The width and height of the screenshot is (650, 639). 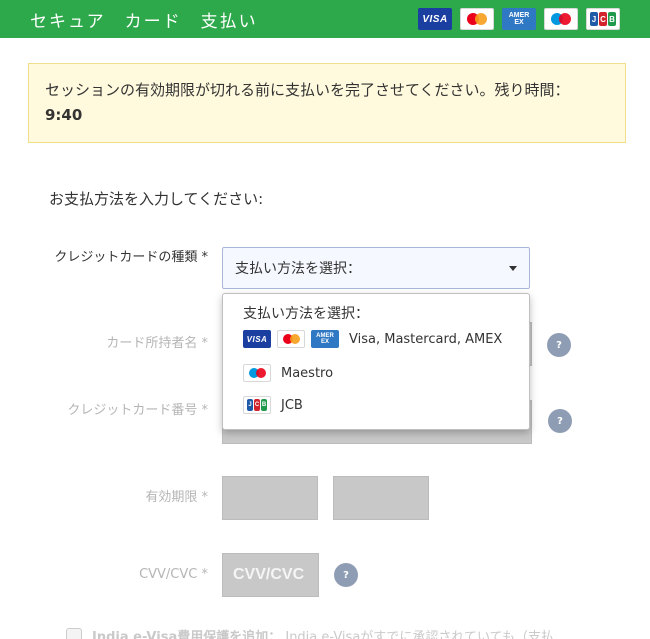 I want to click on dropdown-header: 支払い方法を選択：, so click(x=306, y=314).